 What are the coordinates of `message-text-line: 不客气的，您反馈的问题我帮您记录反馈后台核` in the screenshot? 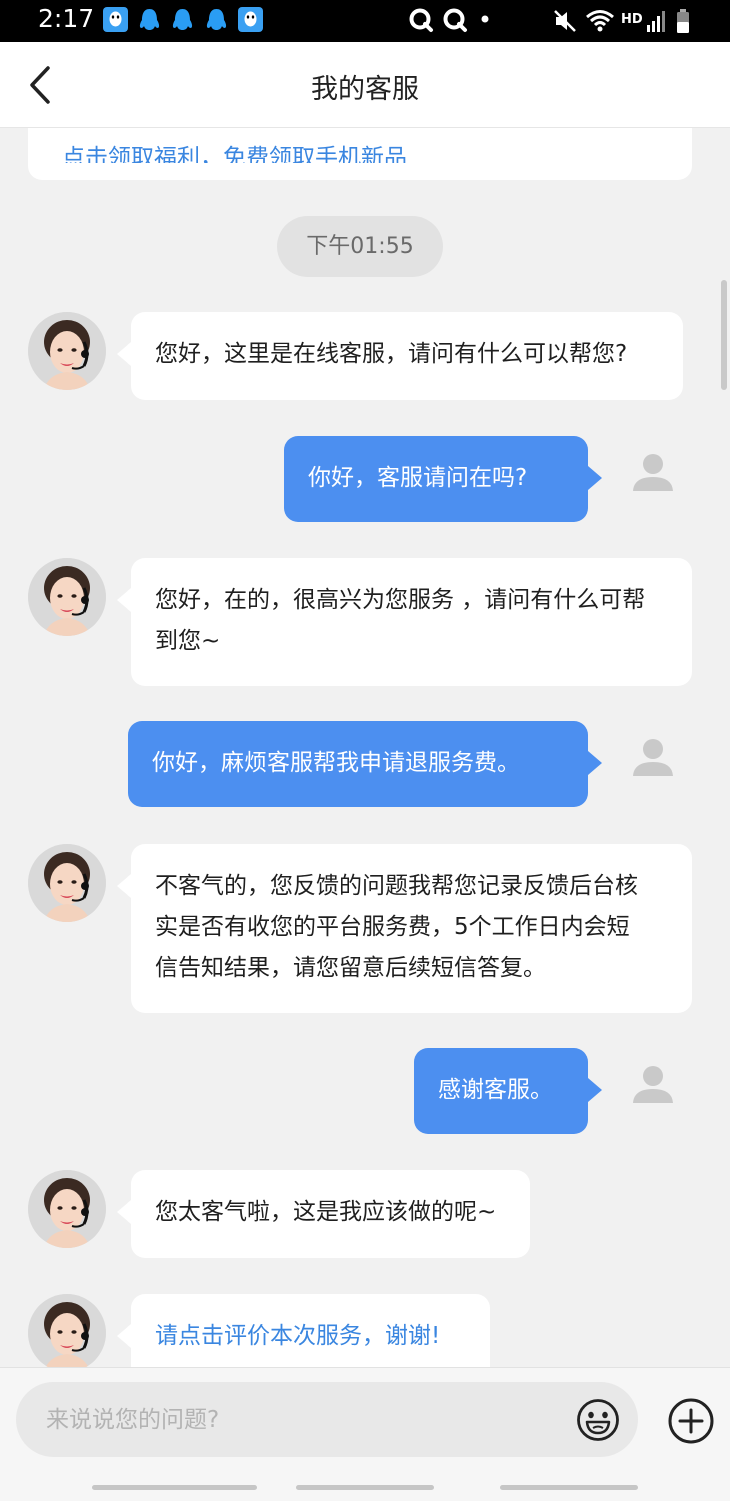 It's located at (396, 886).